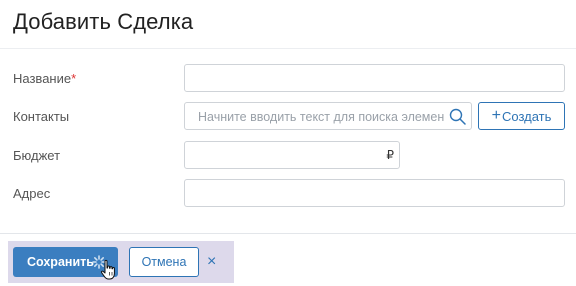  I want to click on budget-input: ₽, so click(292, 155).